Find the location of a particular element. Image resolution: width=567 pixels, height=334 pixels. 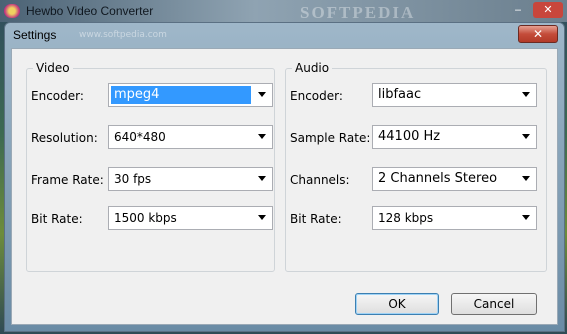

video-group-legend: Video is located at coordinates (53, 68).